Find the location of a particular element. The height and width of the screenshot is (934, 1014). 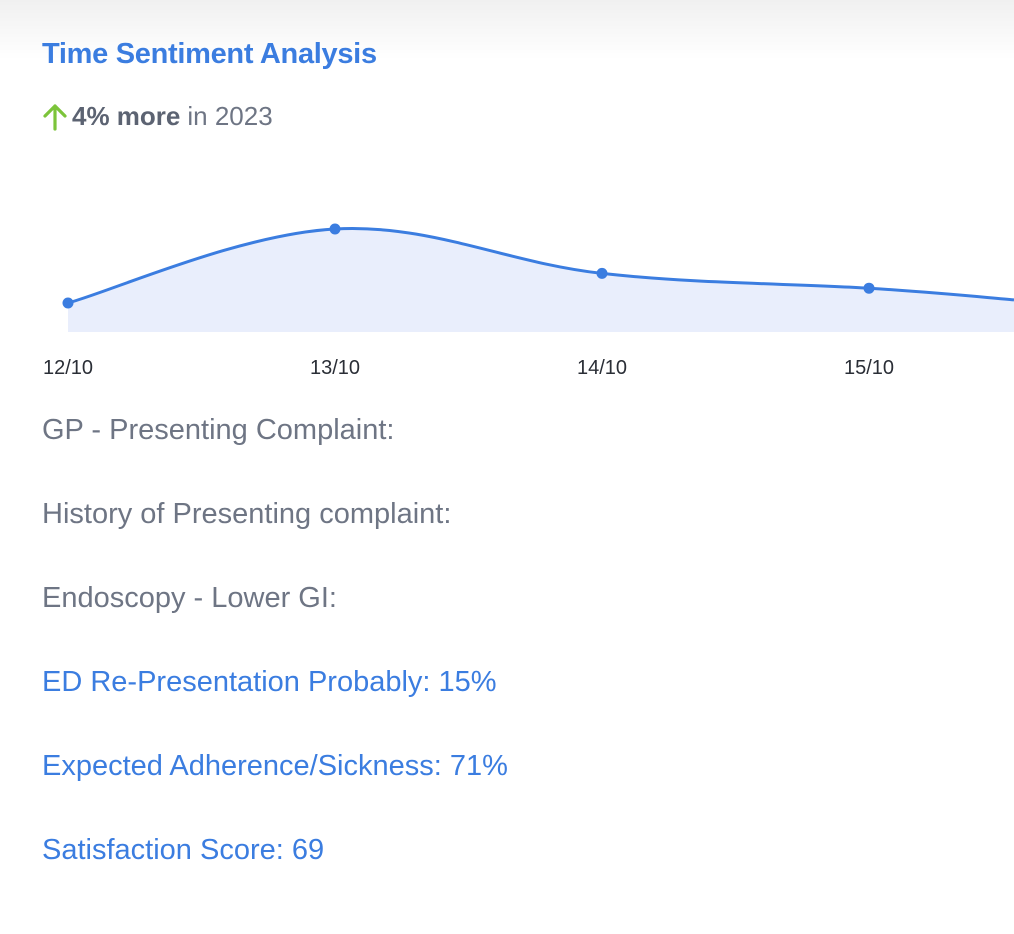

chart-x-tick-label: 14/10 is located at coordinates (602, 368).